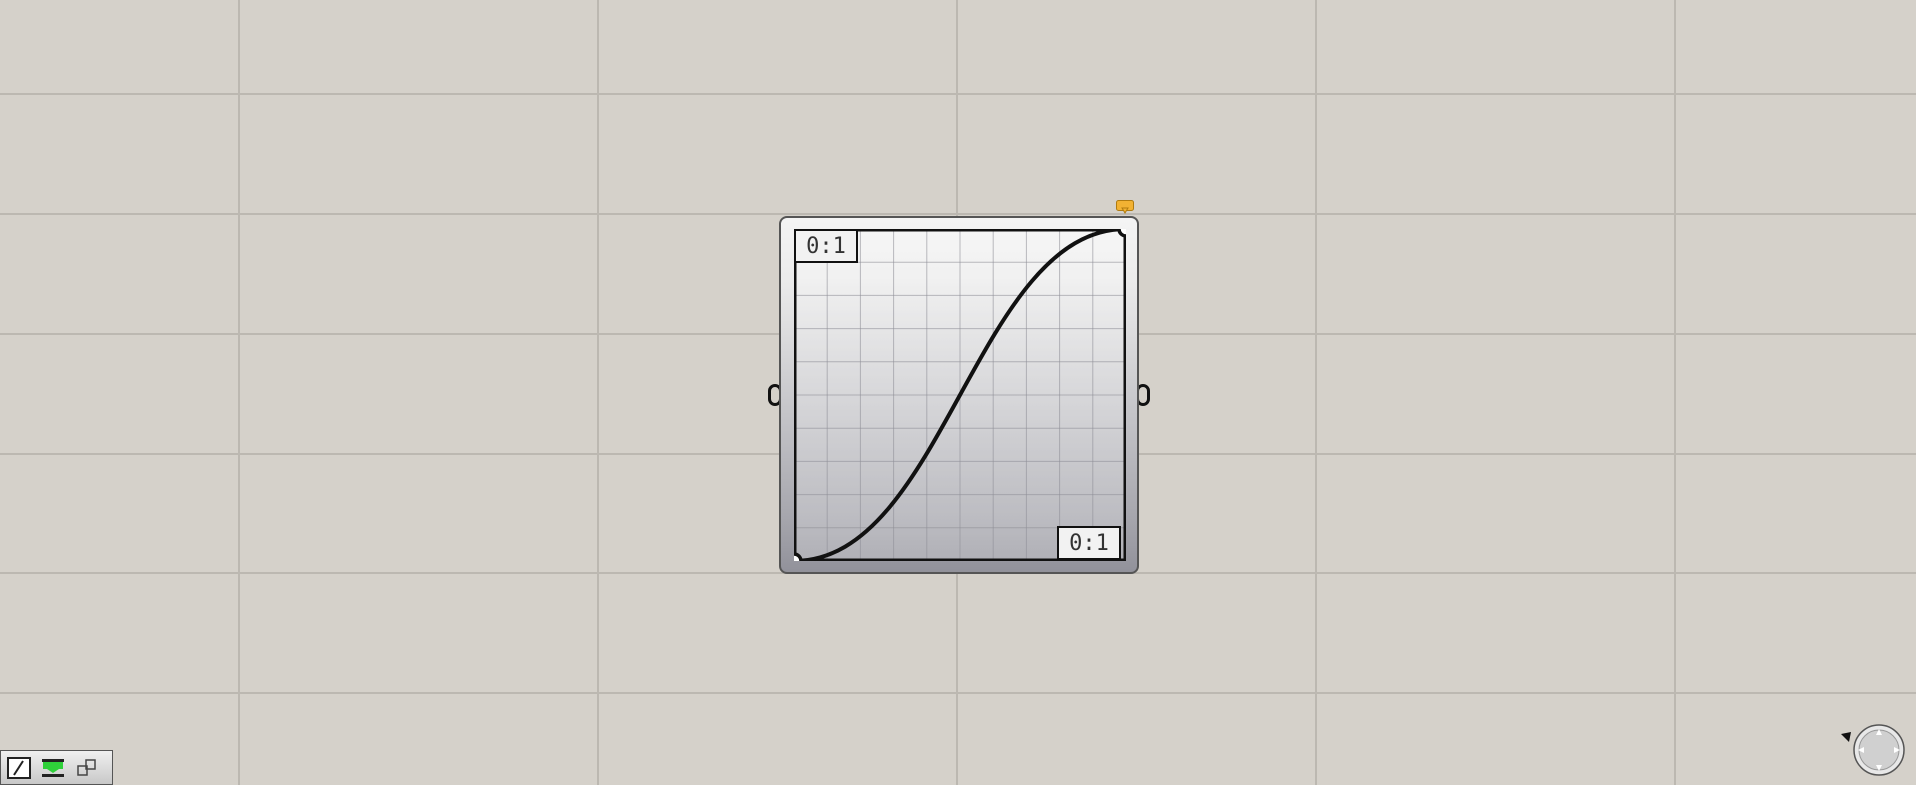 The image size is (1916, 785). Describe the element at coordinates (1879, 750) in the screenshot. I see `compass-icon` at that location.